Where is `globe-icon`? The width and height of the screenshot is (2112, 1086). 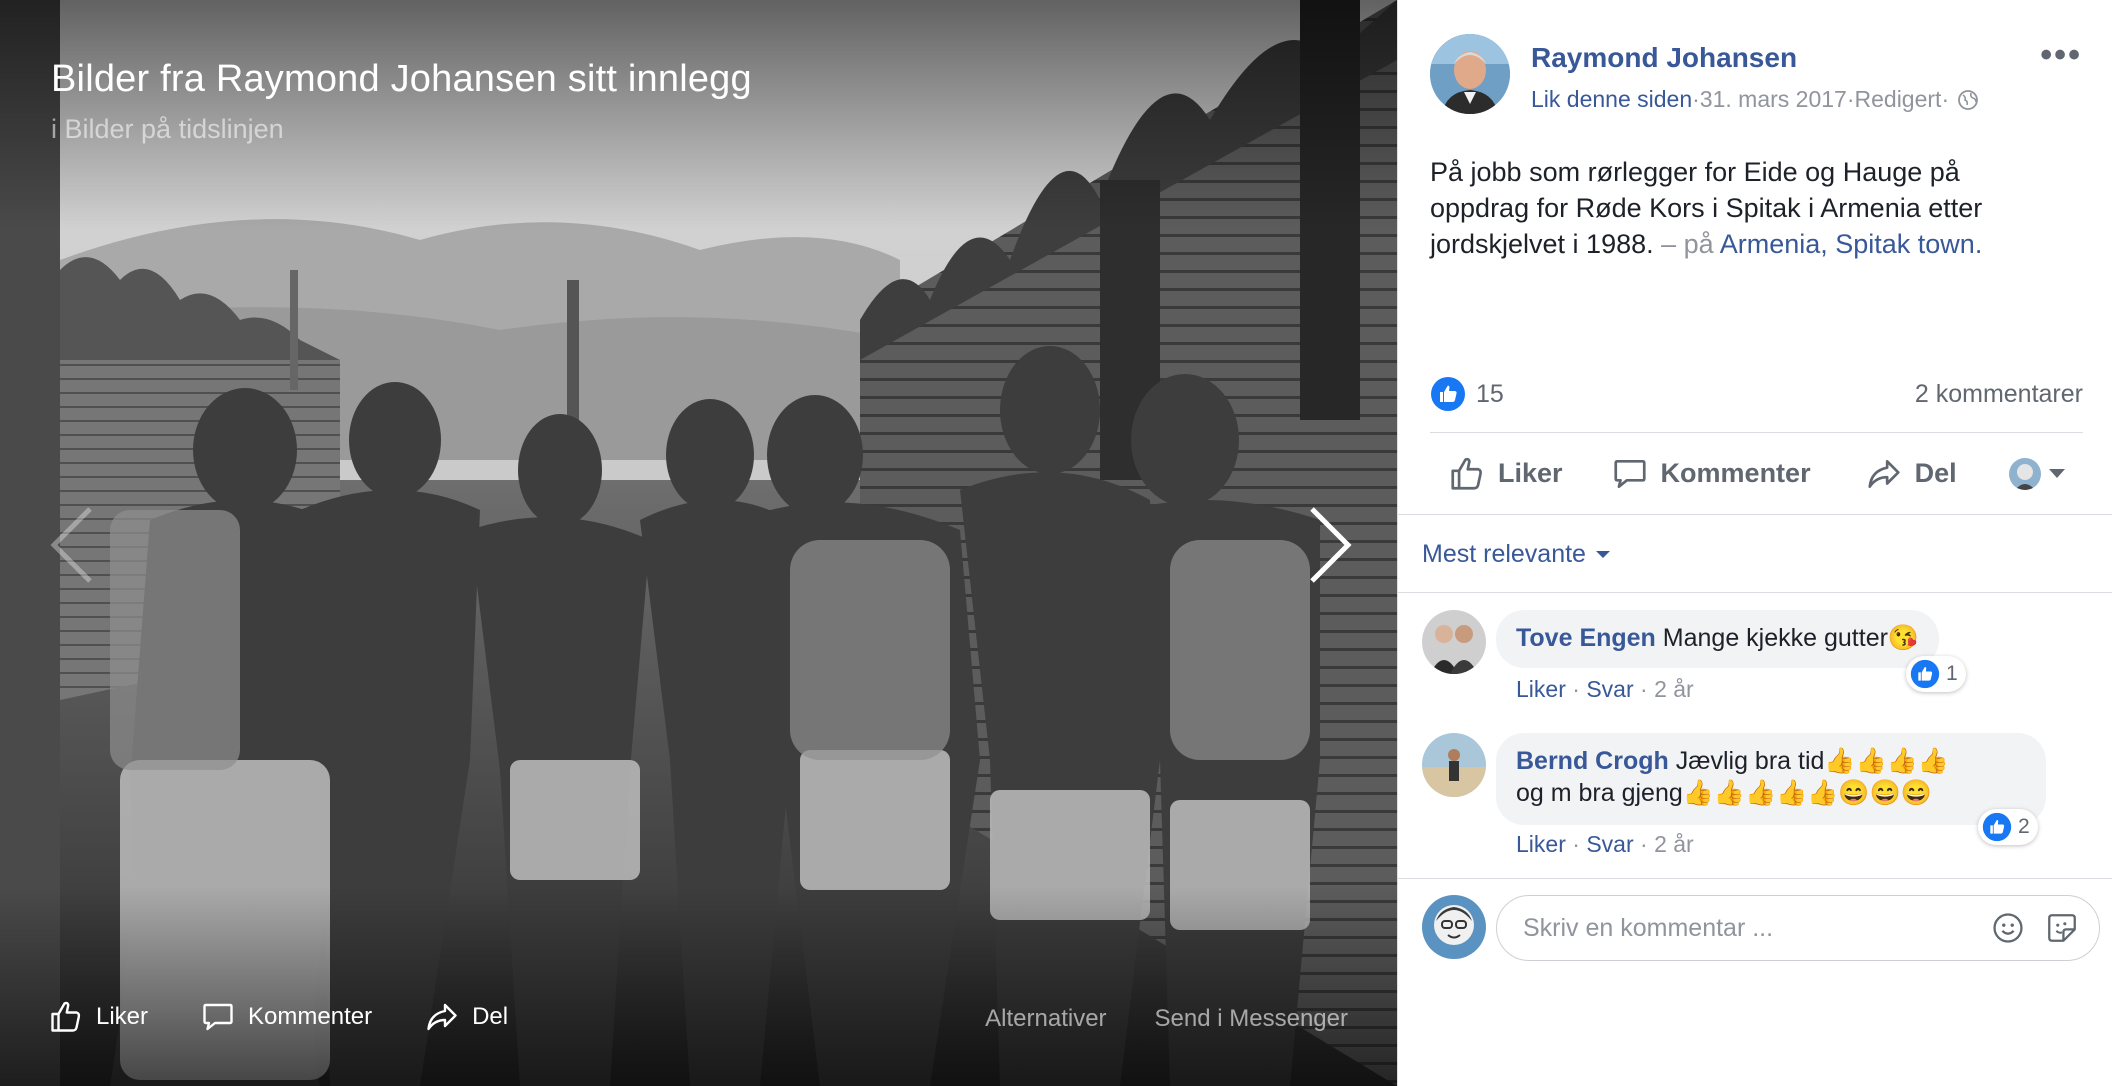
globe-icon is located at coordinates (1968, 100).